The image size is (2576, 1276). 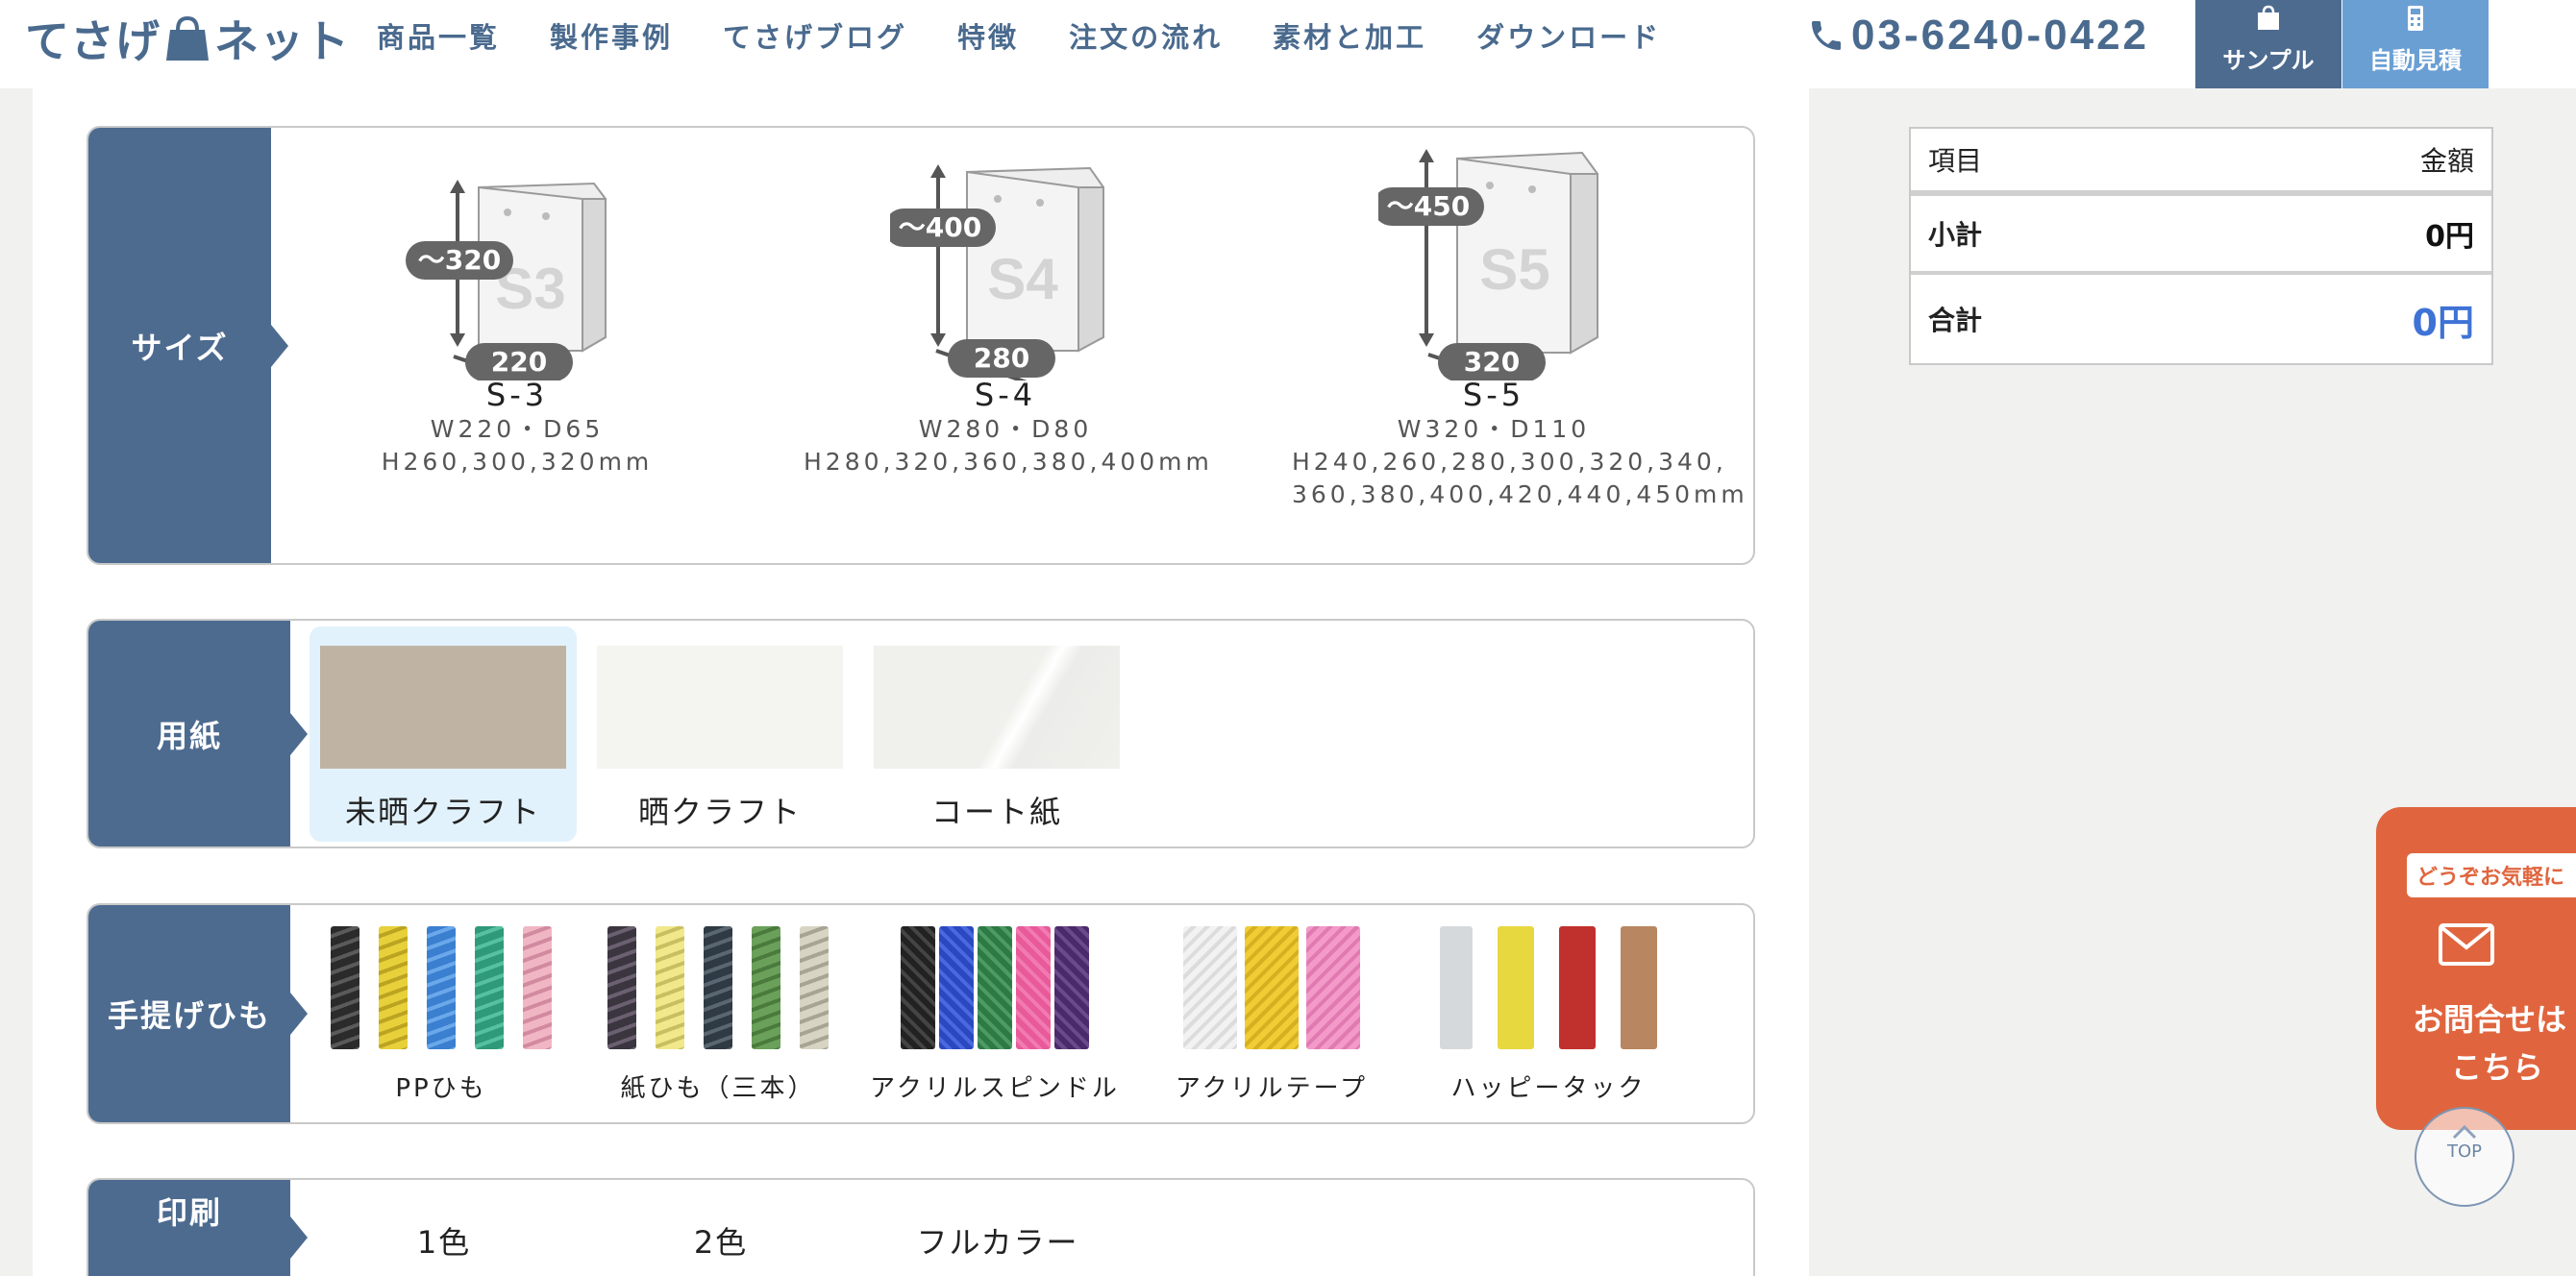 I want to click on rope-name: アクリルテープ, so click(x=1272, y=1088).